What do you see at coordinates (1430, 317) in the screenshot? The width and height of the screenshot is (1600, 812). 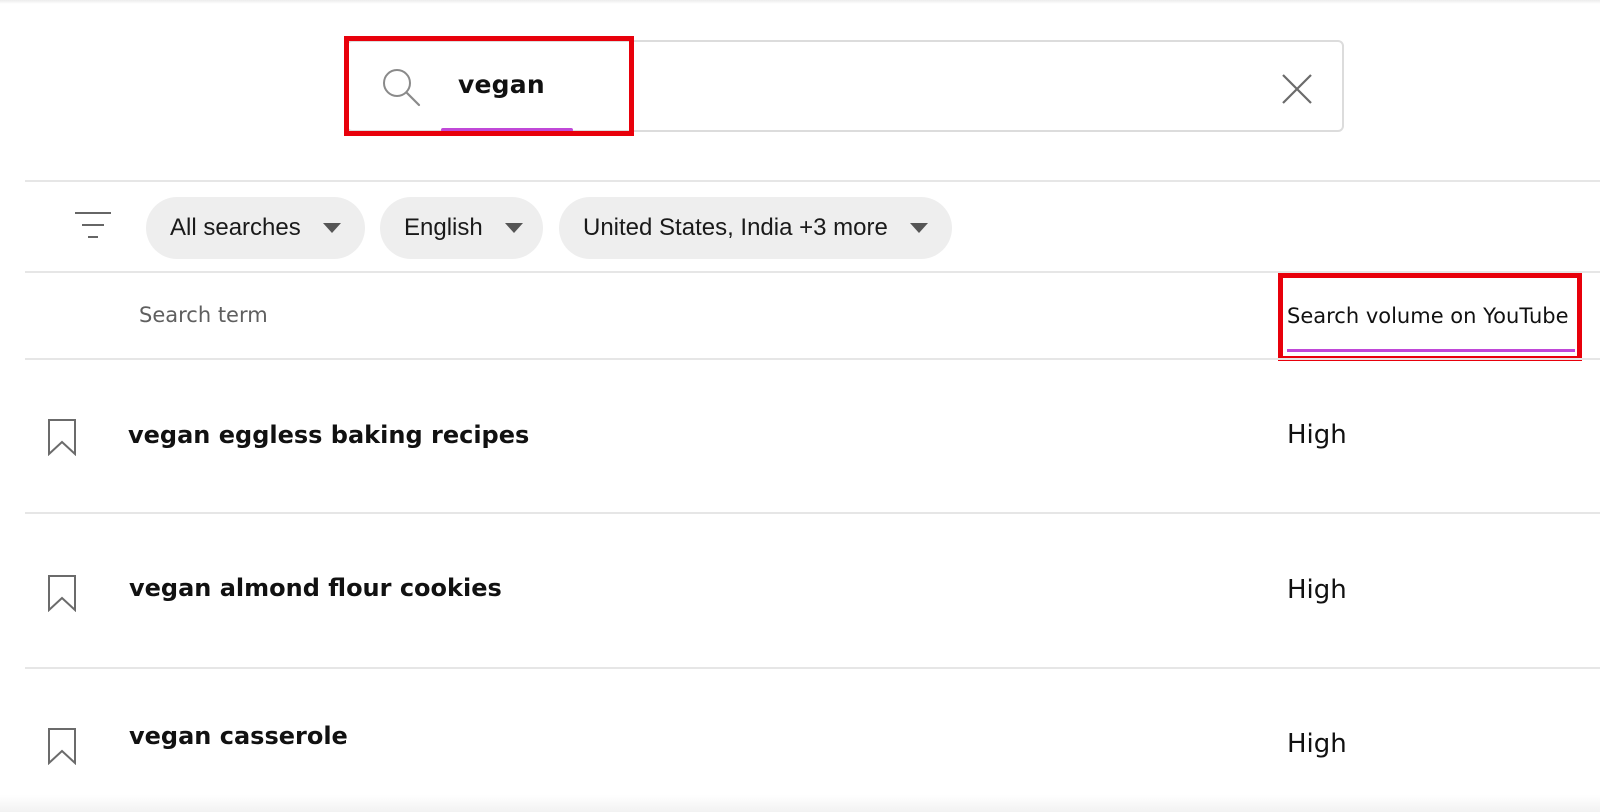 I see `volume-highlight-box` at bounding box center [1430, 317].